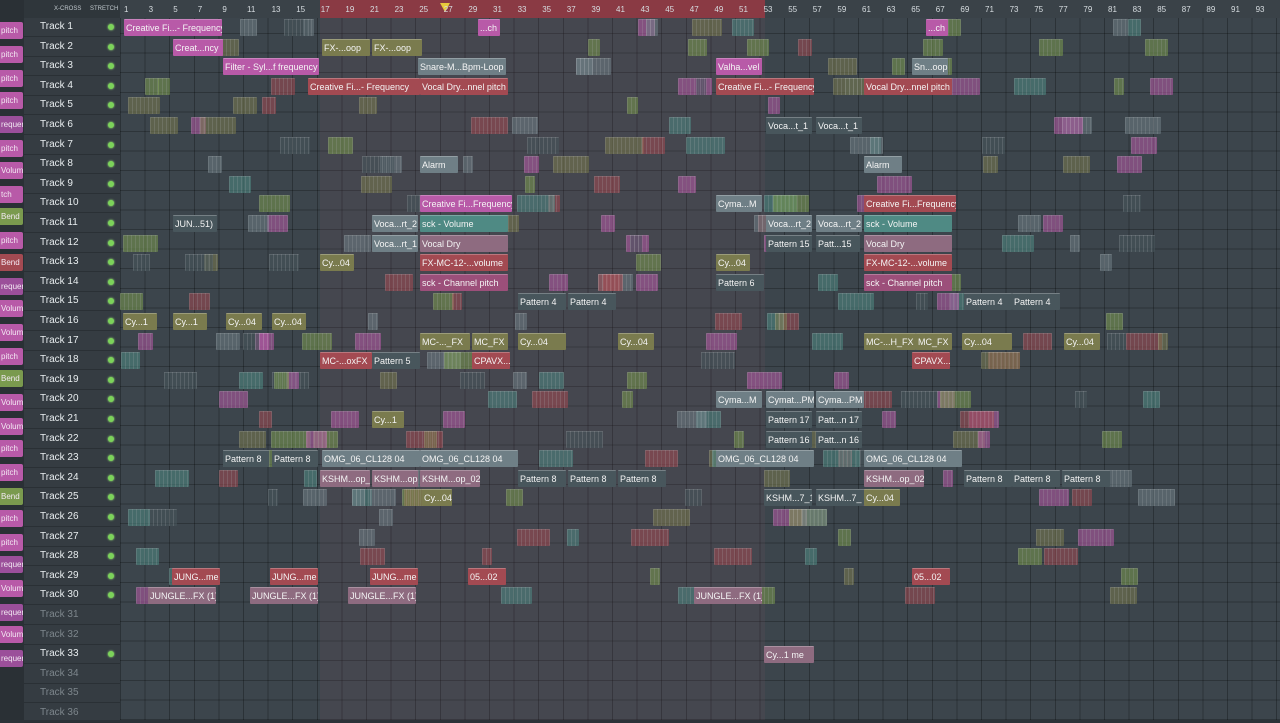  Describe the element at coordinates (72, 282) in the screenshot. I see `track-row: Track 14` at that location.